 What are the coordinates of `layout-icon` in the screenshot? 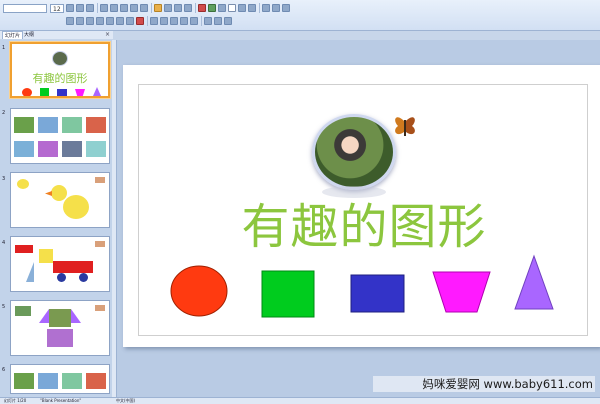 It's located at (168, 8).